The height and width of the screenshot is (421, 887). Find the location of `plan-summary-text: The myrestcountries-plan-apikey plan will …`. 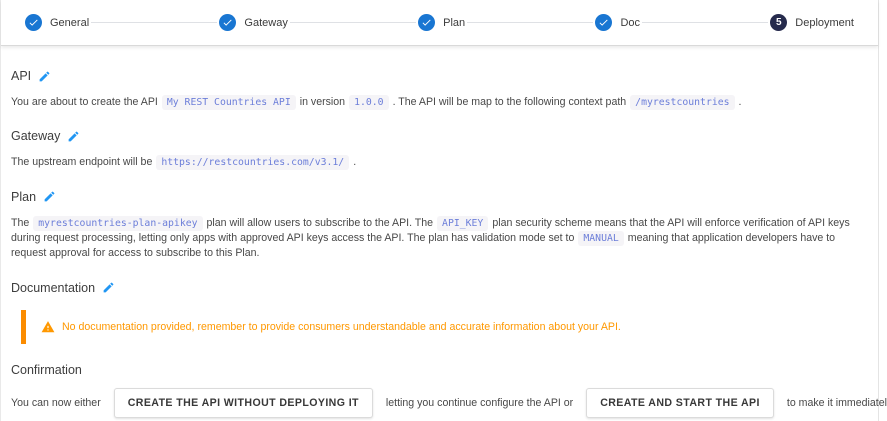

plan-summary-text: The myrestcountries-plan-apikey plan will … is located at coordinates (430, 237).